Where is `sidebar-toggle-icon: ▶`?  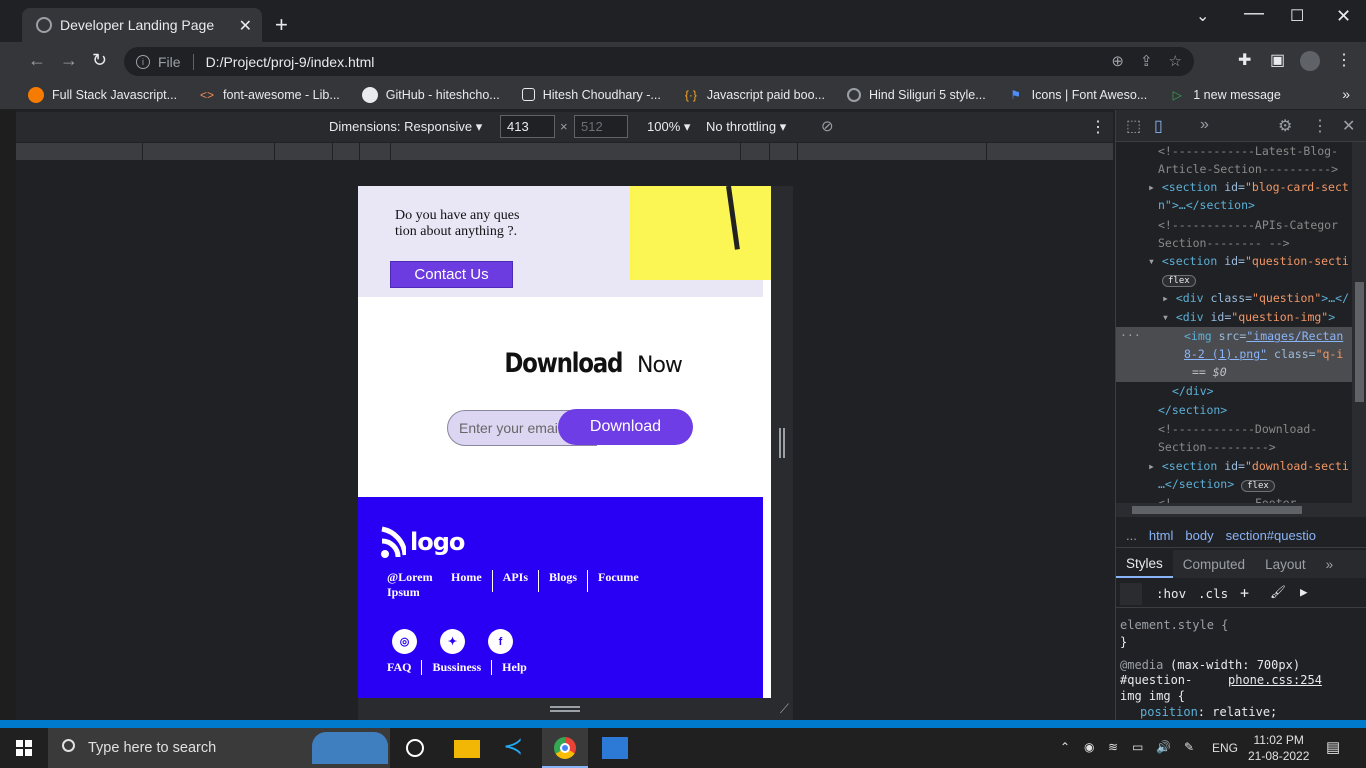
sidebar-toggle-icon: ▶ is located at coordinates (1304, 591).